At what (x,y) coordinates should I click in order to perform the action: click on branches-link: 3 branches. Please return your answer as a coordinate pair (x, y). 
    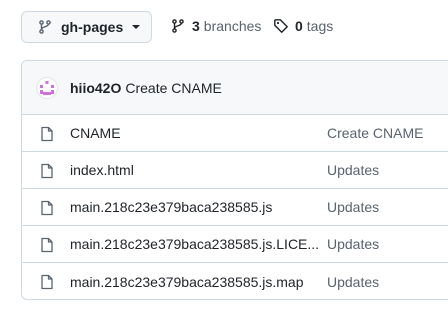
    Looking at the image, I should click on (215, 26).